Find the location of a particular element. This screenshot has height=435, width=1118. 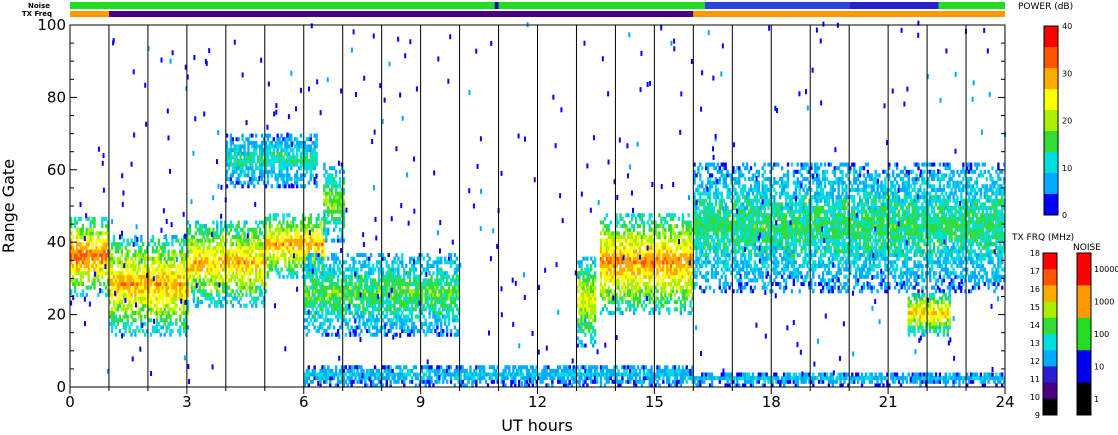

y-tick-label-4: 80 is located at coordinates (56, 97).